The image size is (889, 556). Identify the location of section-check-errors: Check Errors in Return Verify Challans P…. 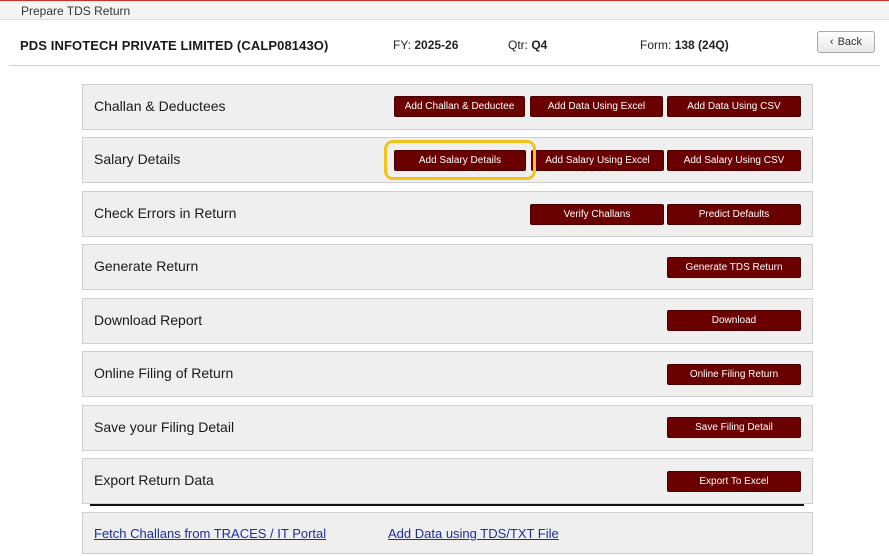
(447, 214).